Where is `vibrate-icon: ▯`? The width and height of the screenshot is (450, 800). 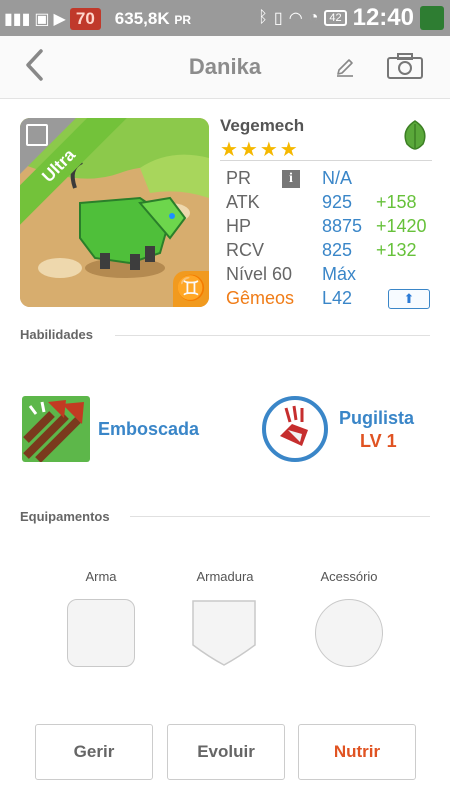 vibrate-icon: ▯ is located at coordinates (278, 18).